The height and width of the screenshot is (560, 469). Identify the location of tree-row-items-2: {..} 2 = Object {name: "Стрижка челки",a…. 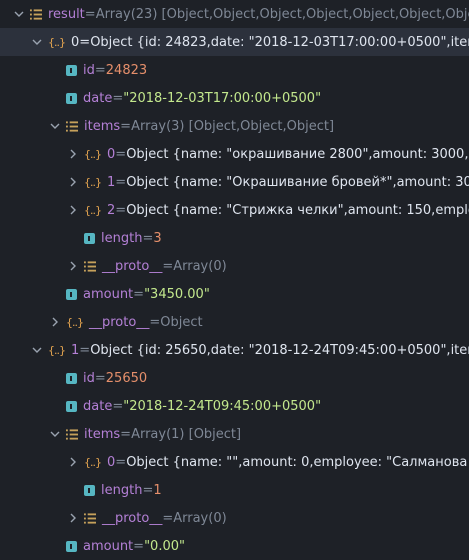
(267, 210).